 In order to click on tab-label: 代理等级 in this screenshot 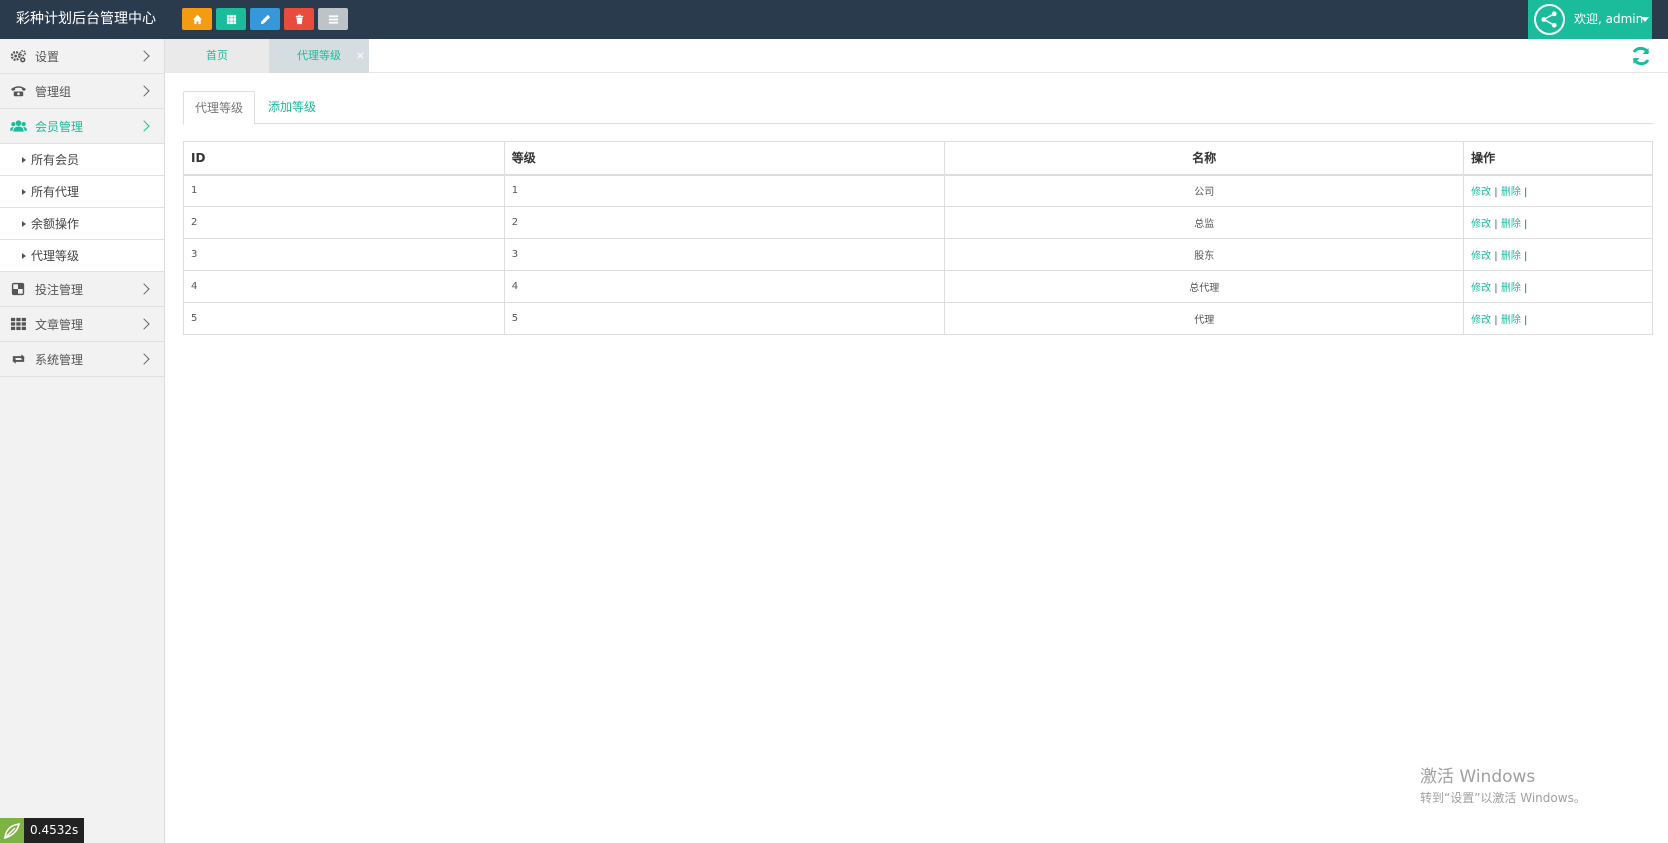, I will do `click(319, 55)`.